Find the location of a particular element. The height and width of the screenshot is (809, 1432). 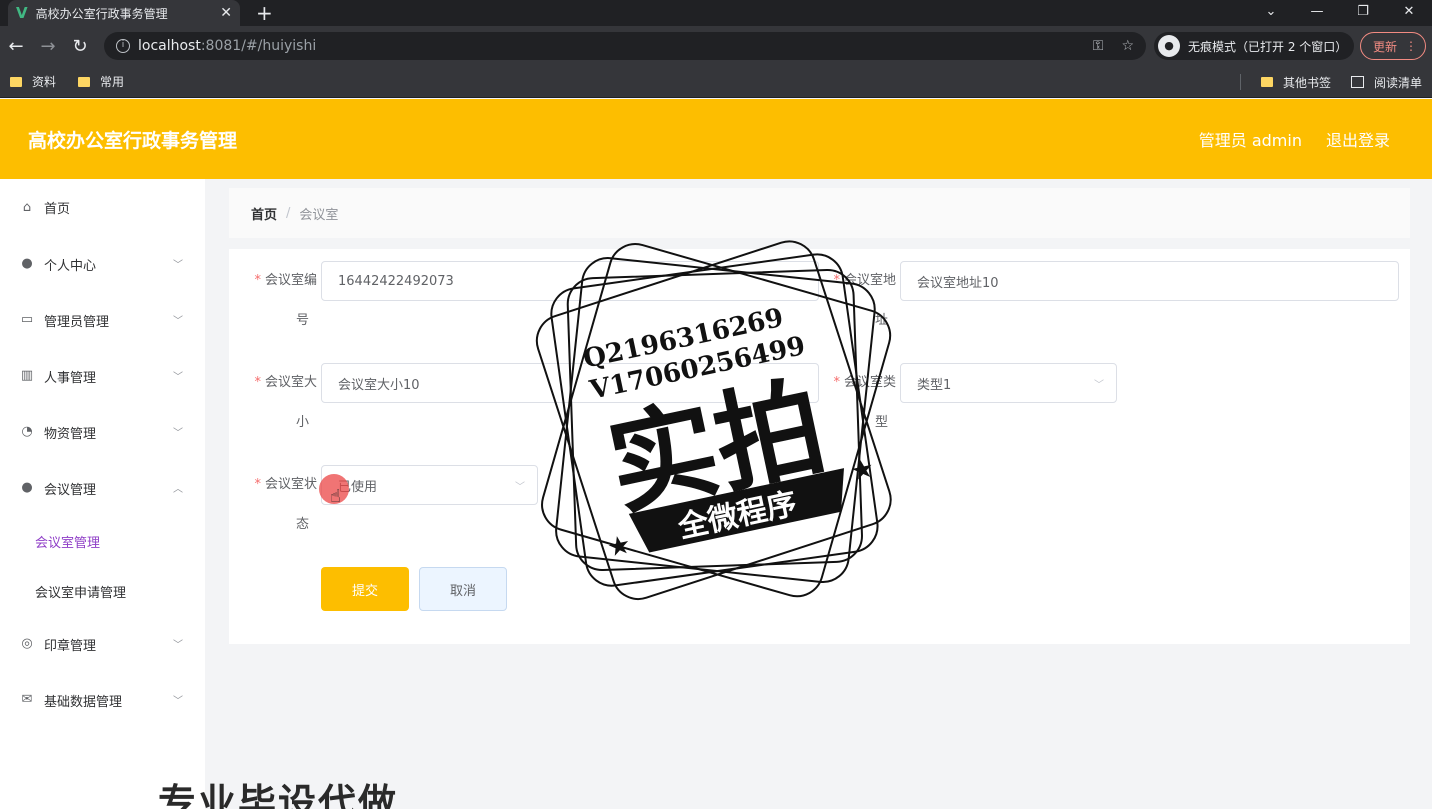

bookmark-folder: 资料 is located at coordinates (33, 81).